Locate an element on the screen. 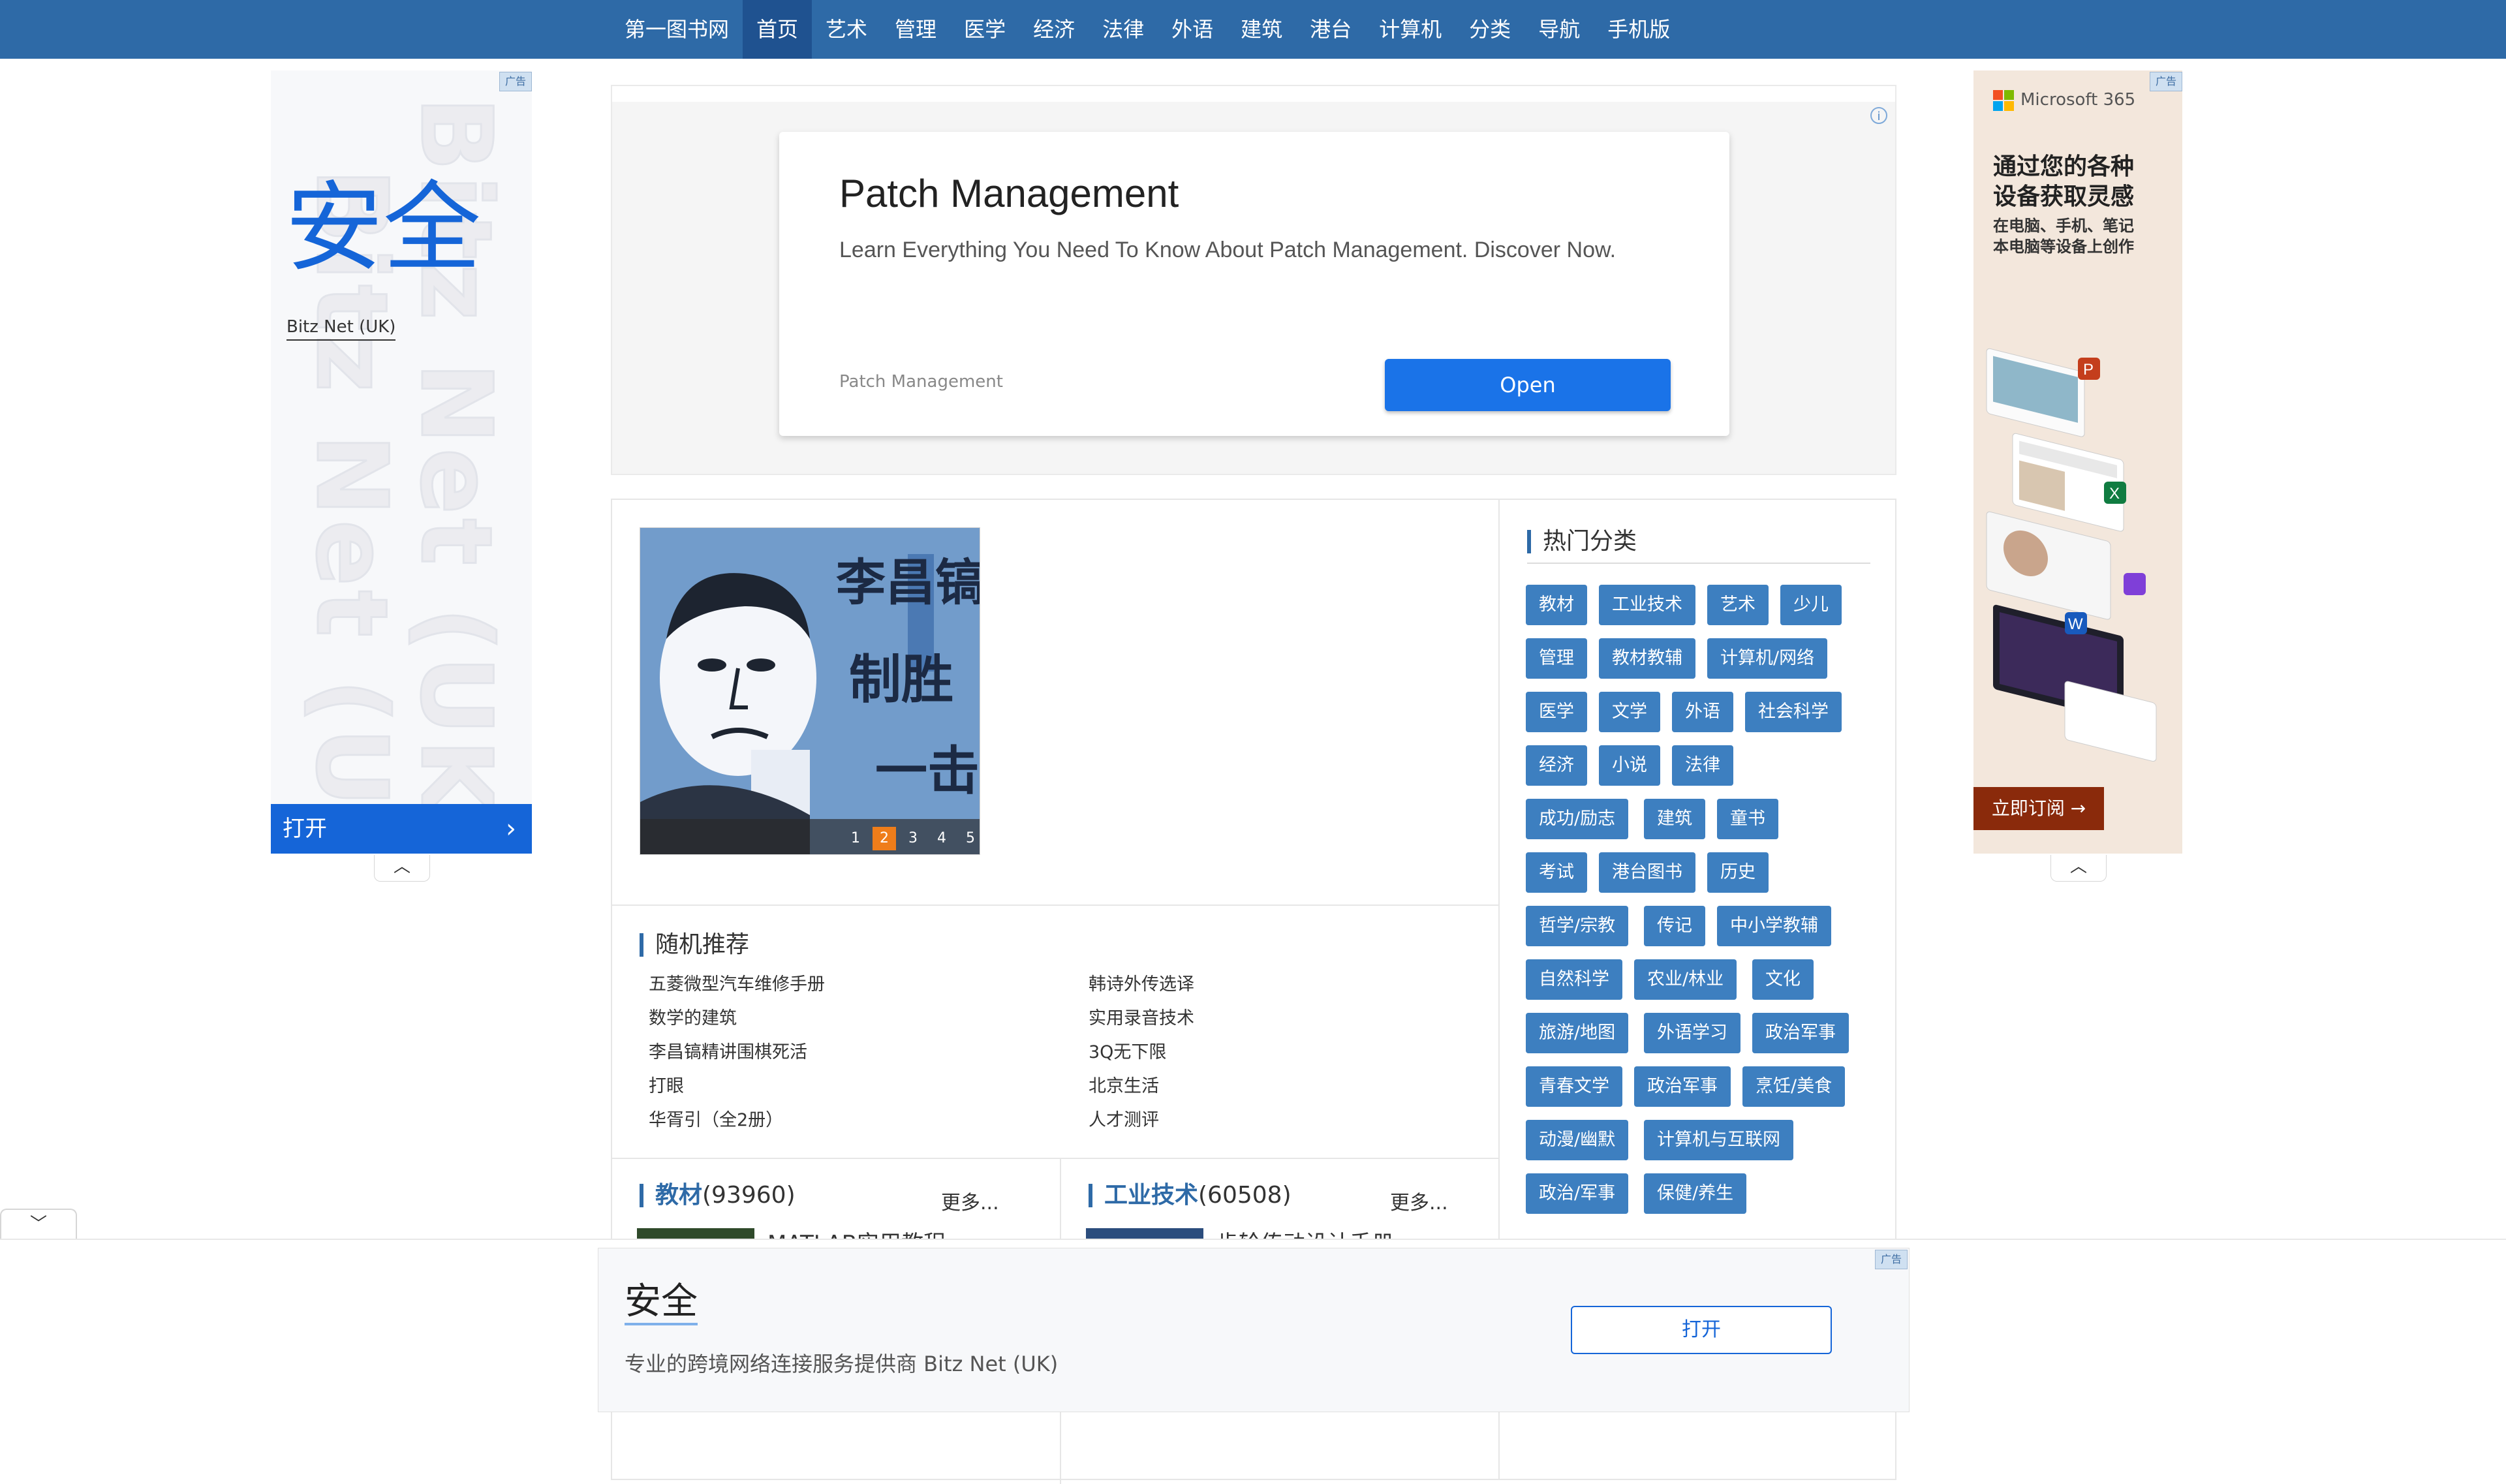  category-tag: 历史 is located at coordinates (1738, 872).